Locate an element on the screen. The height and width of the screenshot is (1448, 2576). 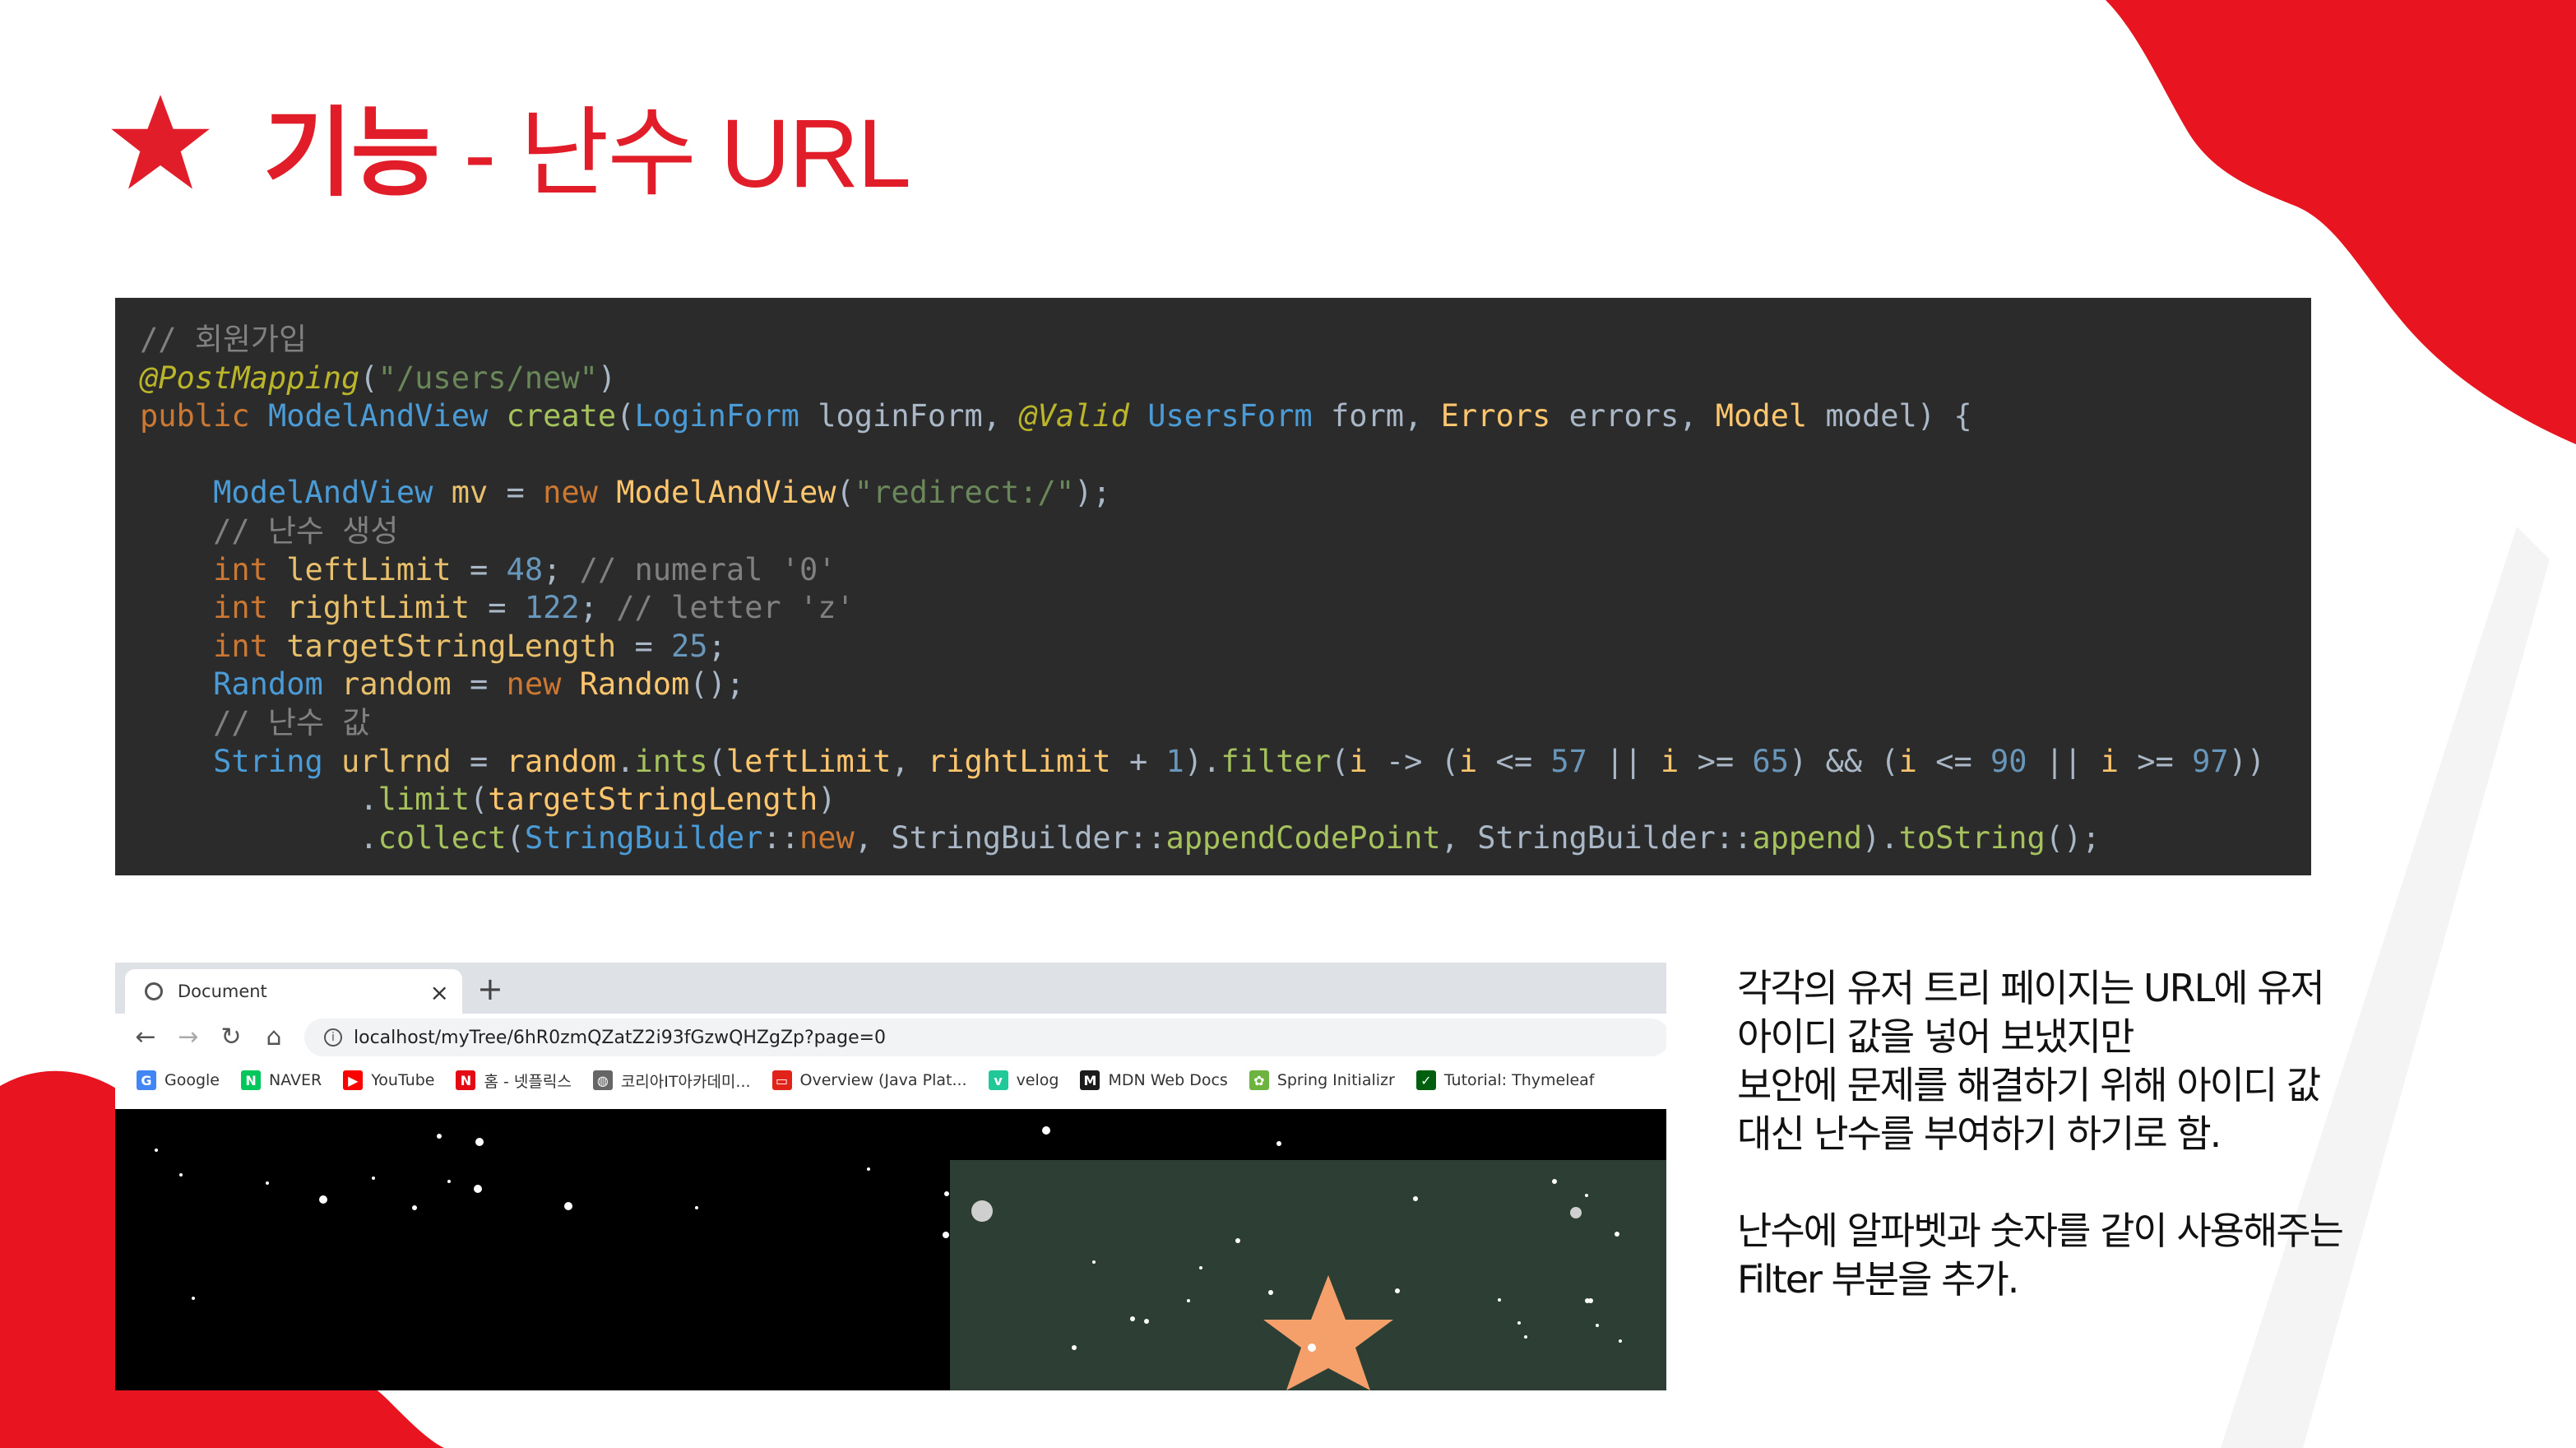
google-icon: G is located at coordinates (146, 1080).